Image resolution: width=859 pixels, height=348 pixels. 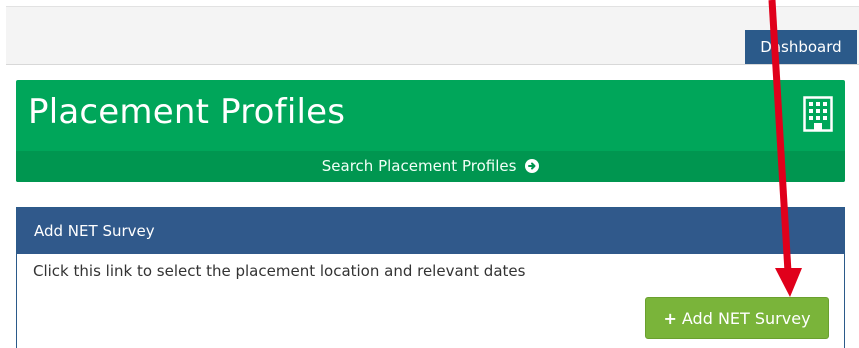 What do you see at coordinates (746, 318) in the screenshot?
I see `add-net-survey-button-label: Add NET Survey` at bounding box center [746, 318].